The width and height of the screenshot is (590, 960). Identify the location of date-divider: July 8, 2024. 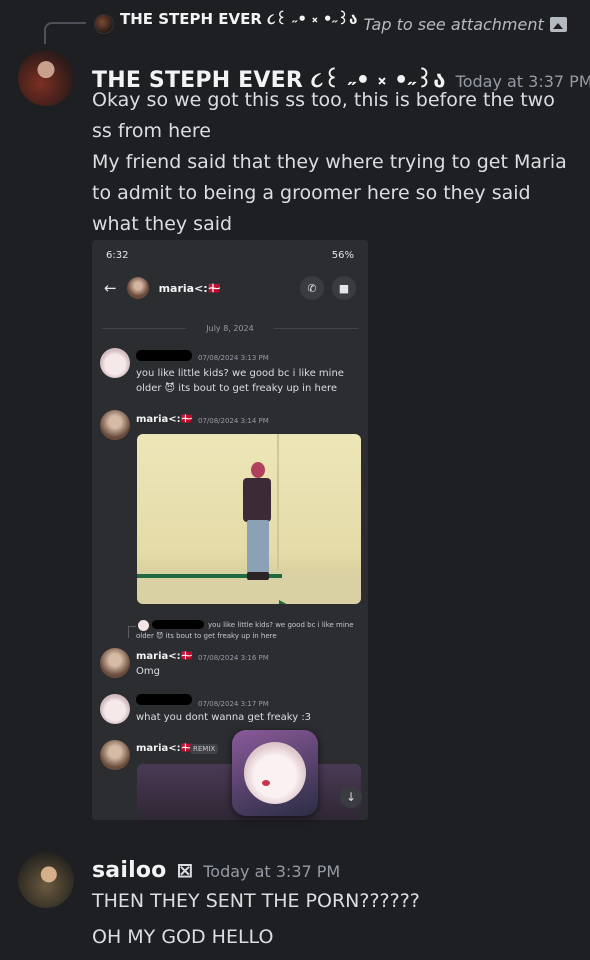
(230, 328).